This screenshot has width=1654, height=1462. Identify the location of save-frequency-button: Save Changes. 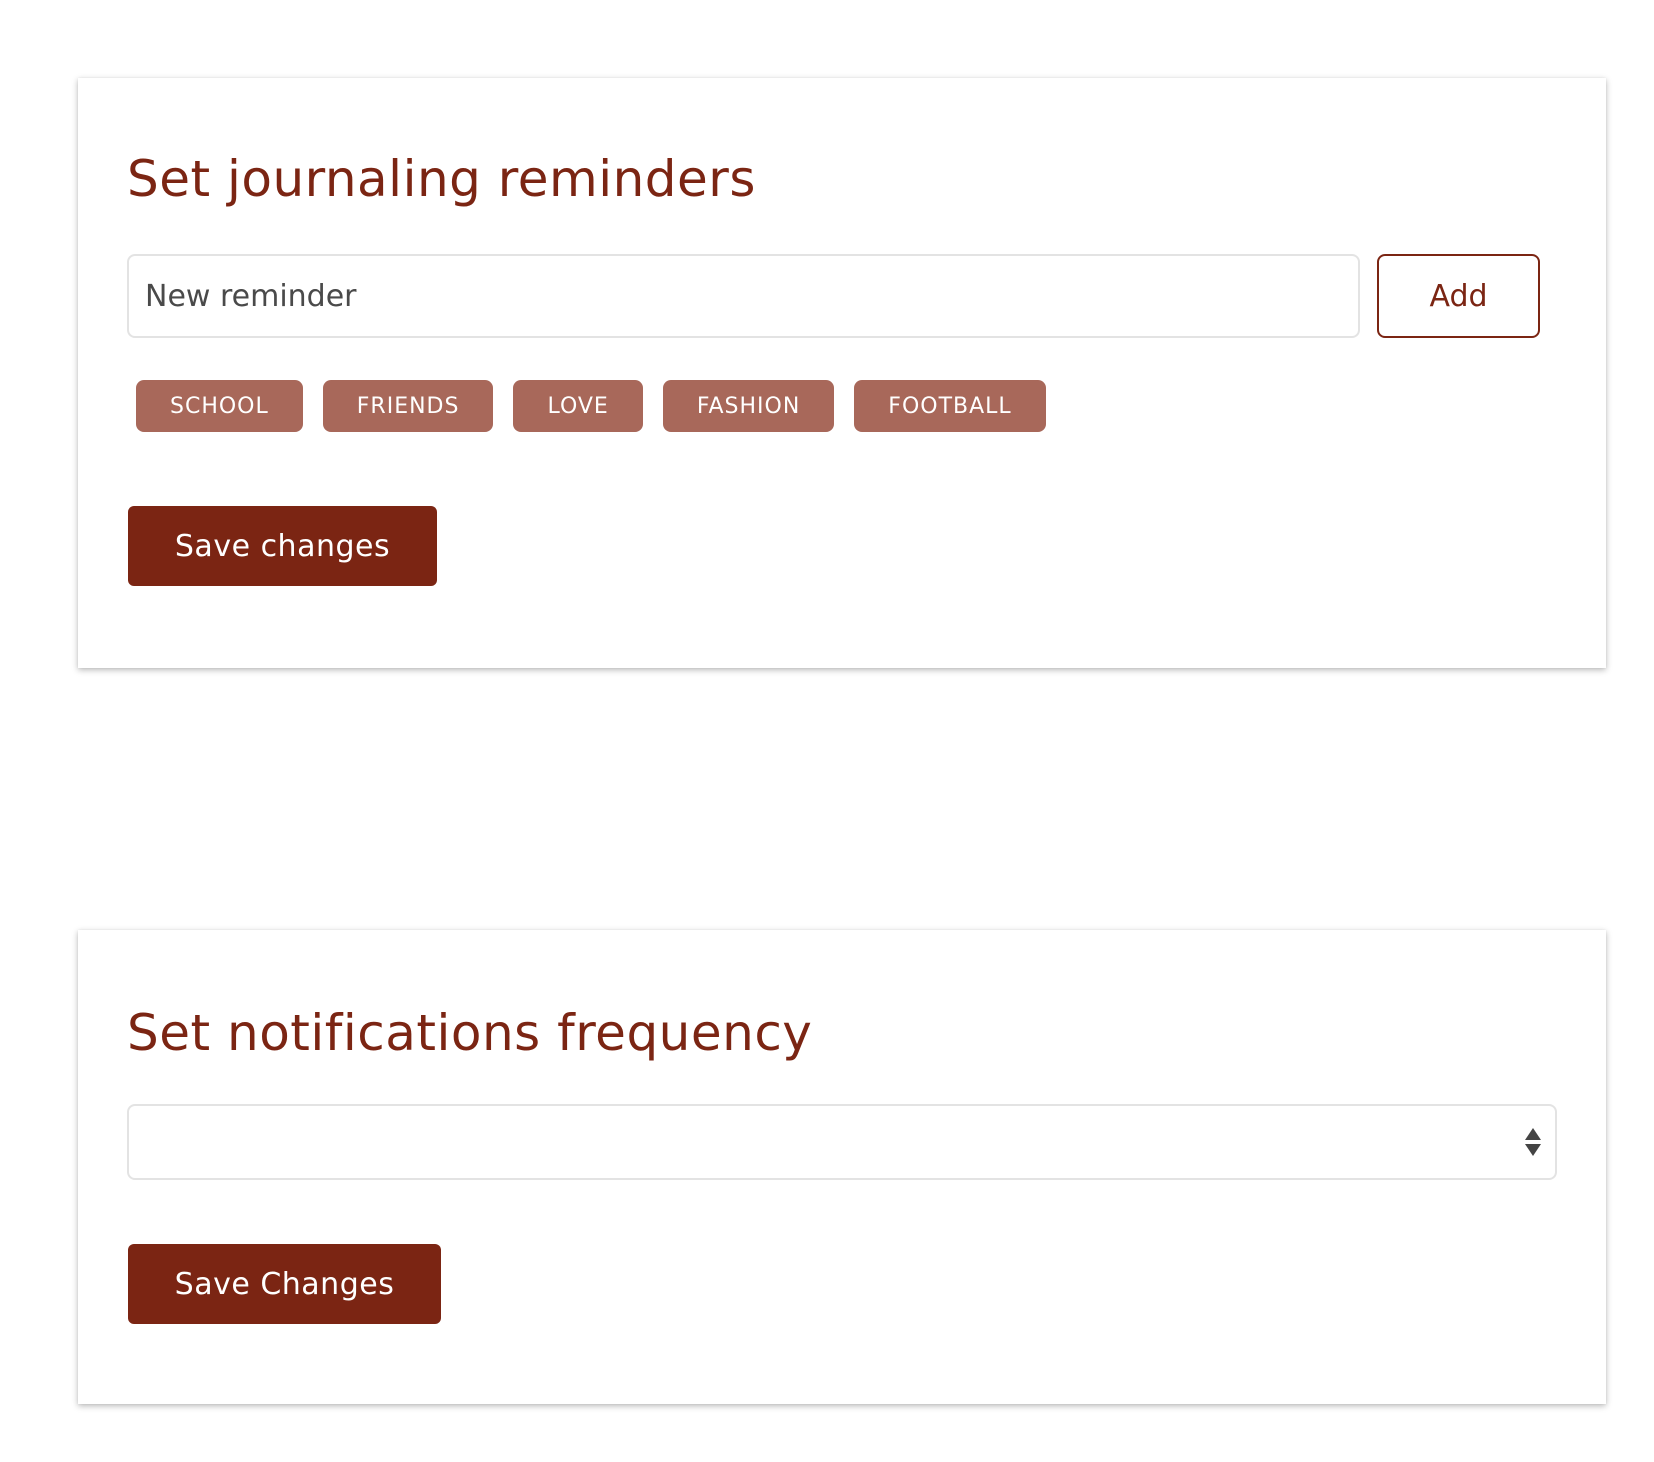
(284, 1284).